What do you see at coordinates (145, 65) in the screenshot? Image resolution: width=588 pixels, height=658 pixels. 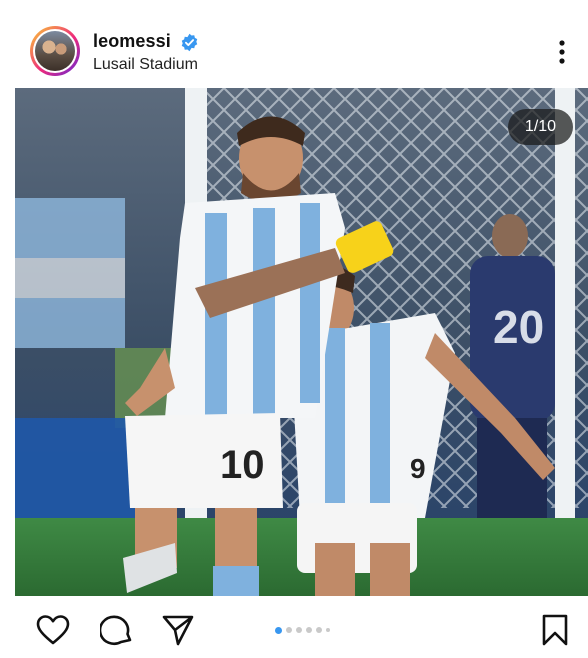 I see `location-link: Lusail Stadium` at bounding box center [145, 65].